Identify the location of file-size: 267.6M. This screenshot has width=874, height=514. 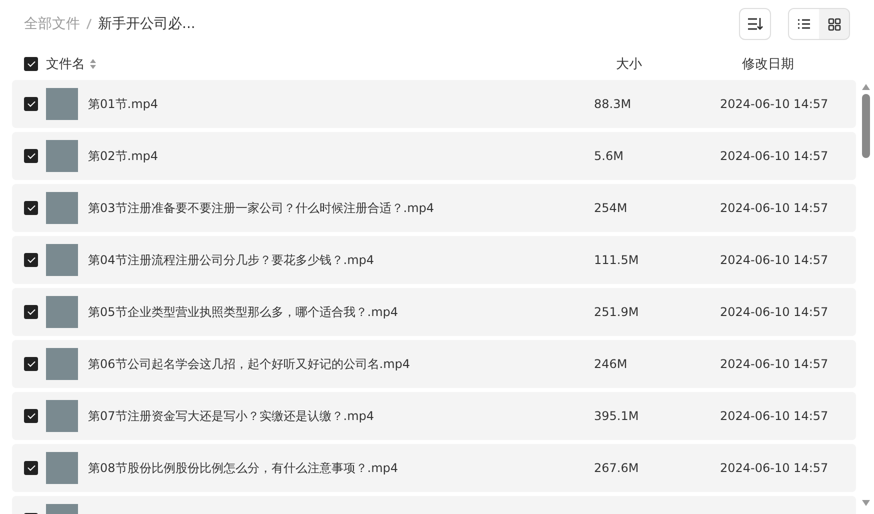
(617, 468).